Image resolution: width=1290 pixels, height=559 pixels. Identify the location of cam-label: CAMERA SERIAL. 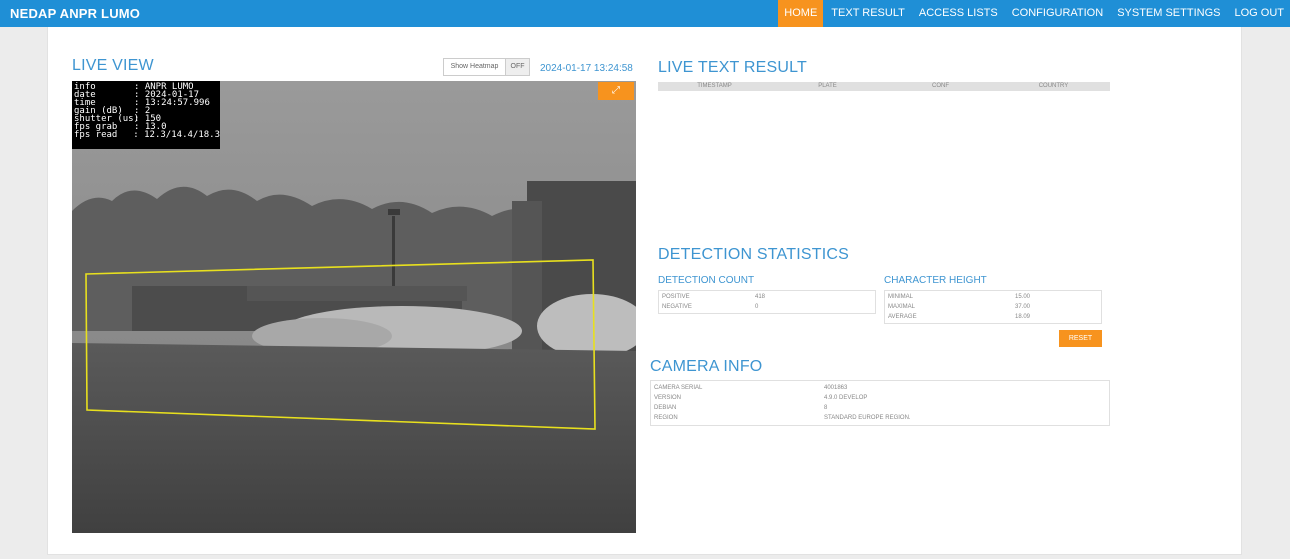
(678, 388).